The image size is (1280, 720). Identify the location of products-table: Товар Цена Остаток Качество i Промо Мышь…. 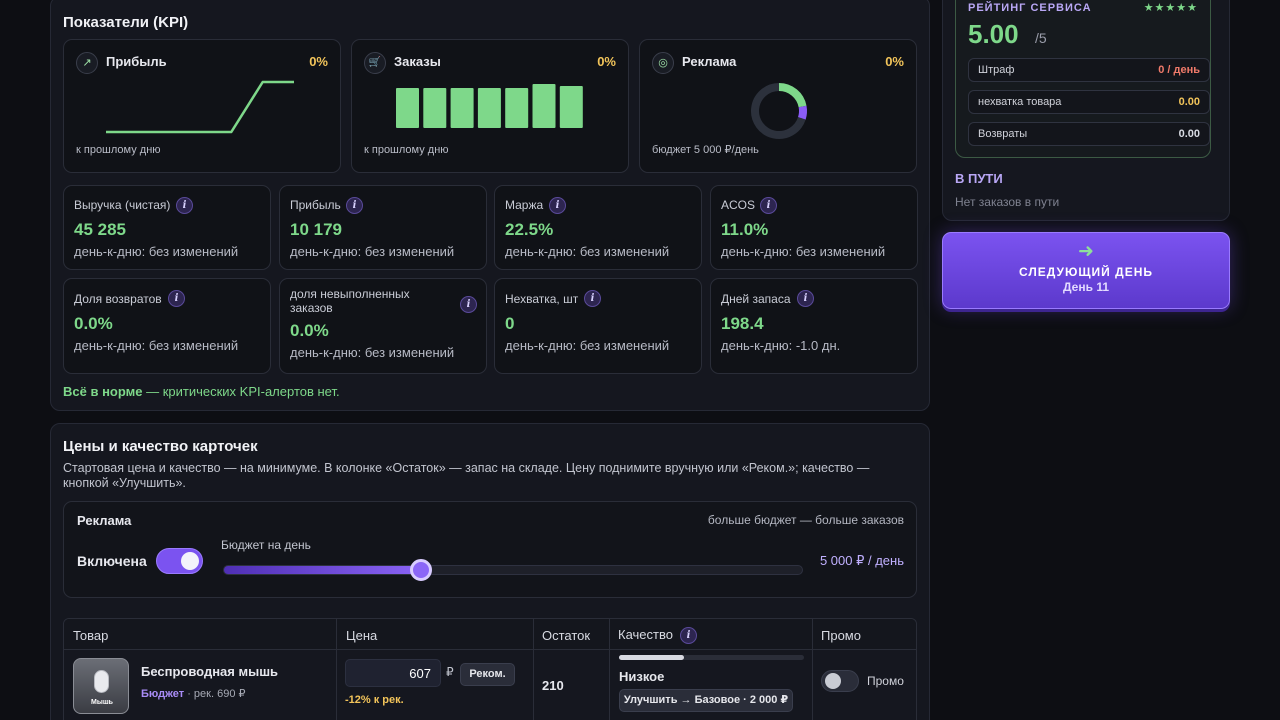
(490, 669).